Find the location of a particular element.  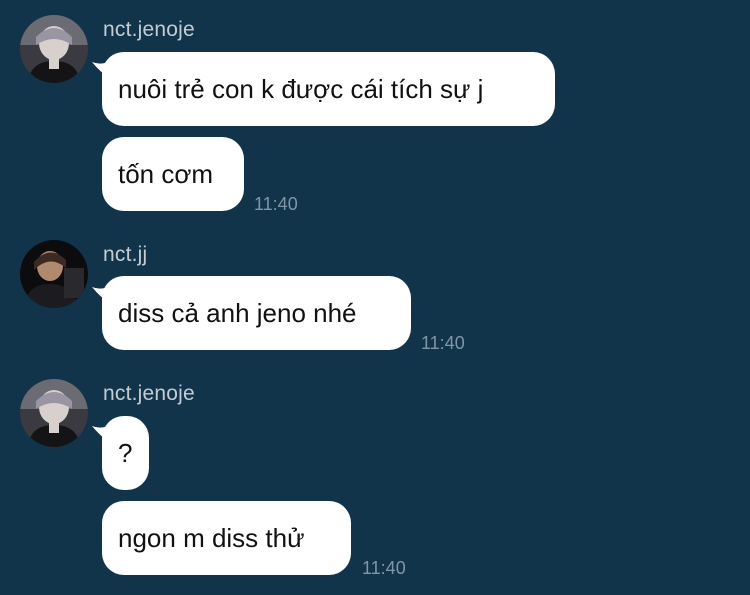

message-bubble: diss cả anh jeno nhé is located at coordinates (256, 313).